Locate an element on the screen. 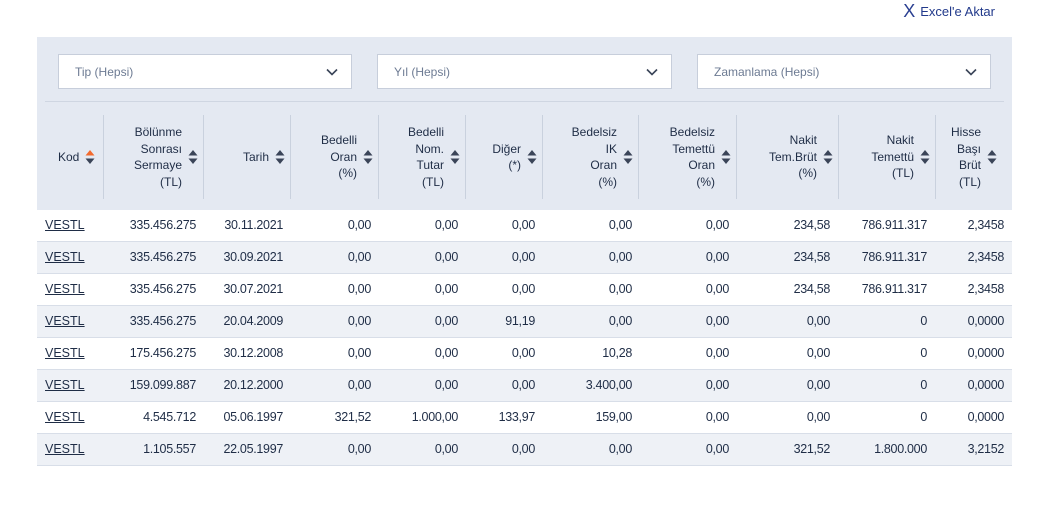 This screenshot has height=510, width=1045. type-filter-select: Tip (Hepsi) is located at coordinates (205, 71).